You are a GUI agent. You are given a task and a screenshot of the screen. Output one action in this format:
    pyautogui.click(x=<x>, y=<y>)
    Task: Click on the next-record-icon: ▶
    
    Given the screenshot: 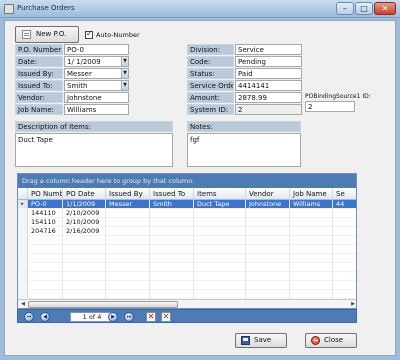 What is the action you would take?
    pyautogui.click(x=113, y=317)
    